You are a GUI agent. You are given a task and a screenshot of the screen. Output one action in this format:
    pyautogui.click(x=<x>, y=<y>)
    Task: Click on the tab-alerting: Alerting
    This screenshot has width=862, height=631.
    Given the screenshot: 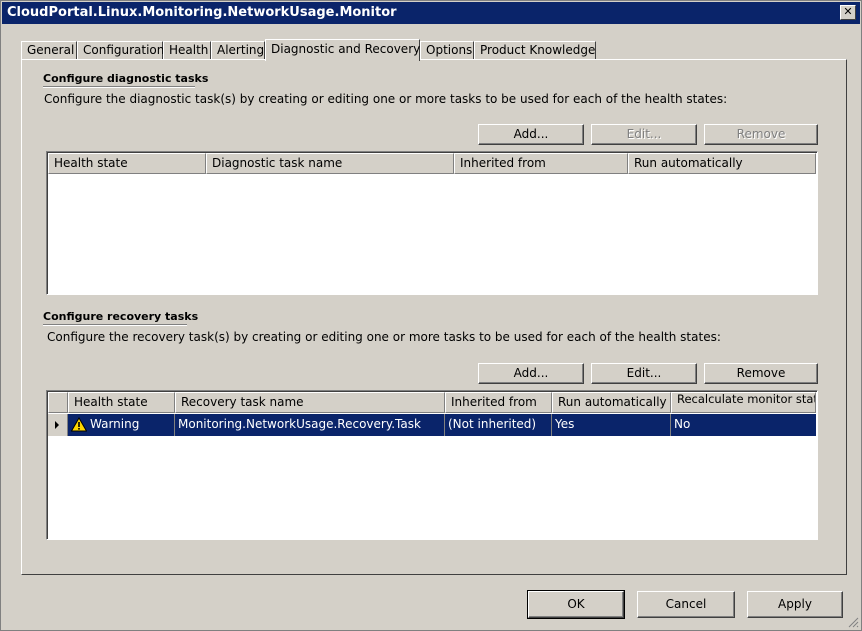 What is the action you would take?
    pyautogui.click(x=238, y=50)
    